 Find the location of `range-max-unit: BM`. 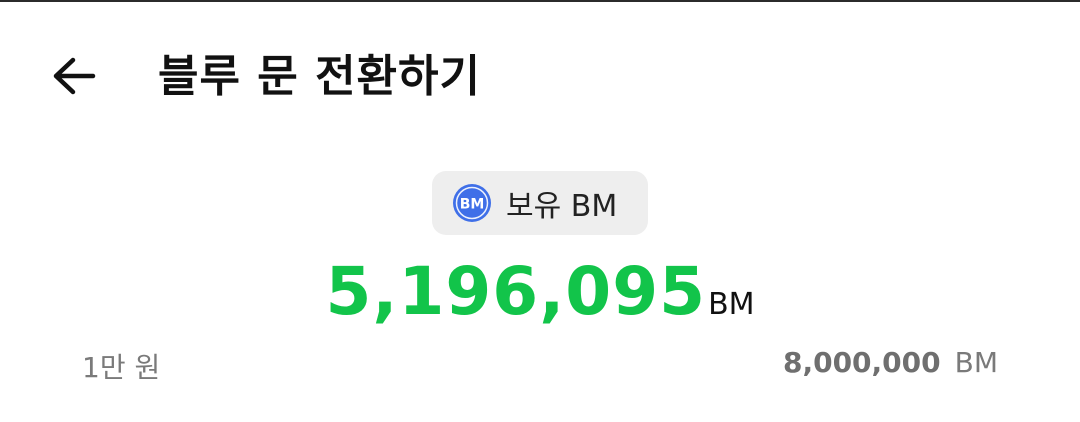

range-max-unit: BM is located at coordinates (976, 362).